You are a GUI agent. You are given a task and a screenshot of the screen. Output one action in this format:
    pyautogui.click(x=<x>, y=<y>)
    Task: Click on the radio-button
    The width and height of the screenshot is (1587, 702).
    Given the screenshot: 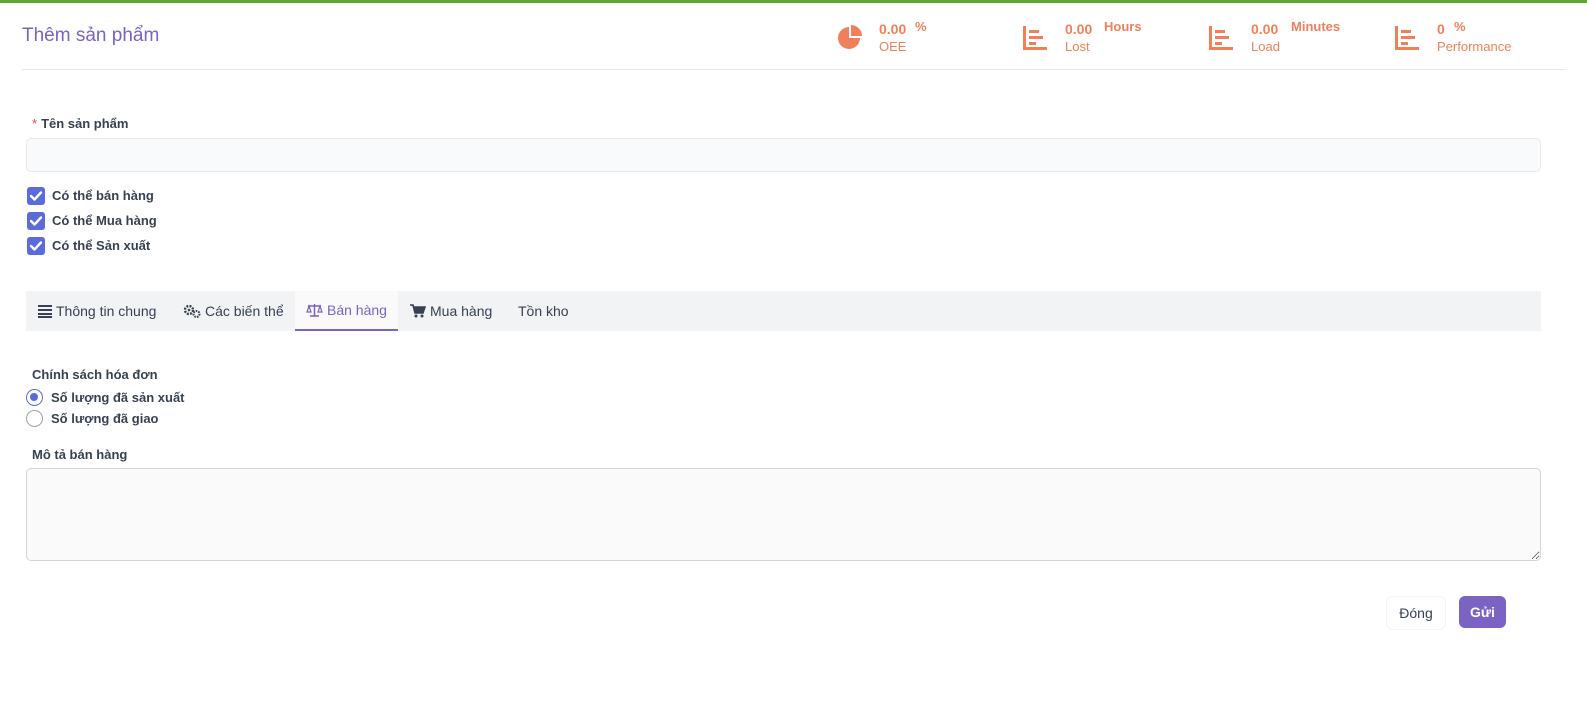 What is the action you would take?
    pyautogui.click(x=34, y=418)
    